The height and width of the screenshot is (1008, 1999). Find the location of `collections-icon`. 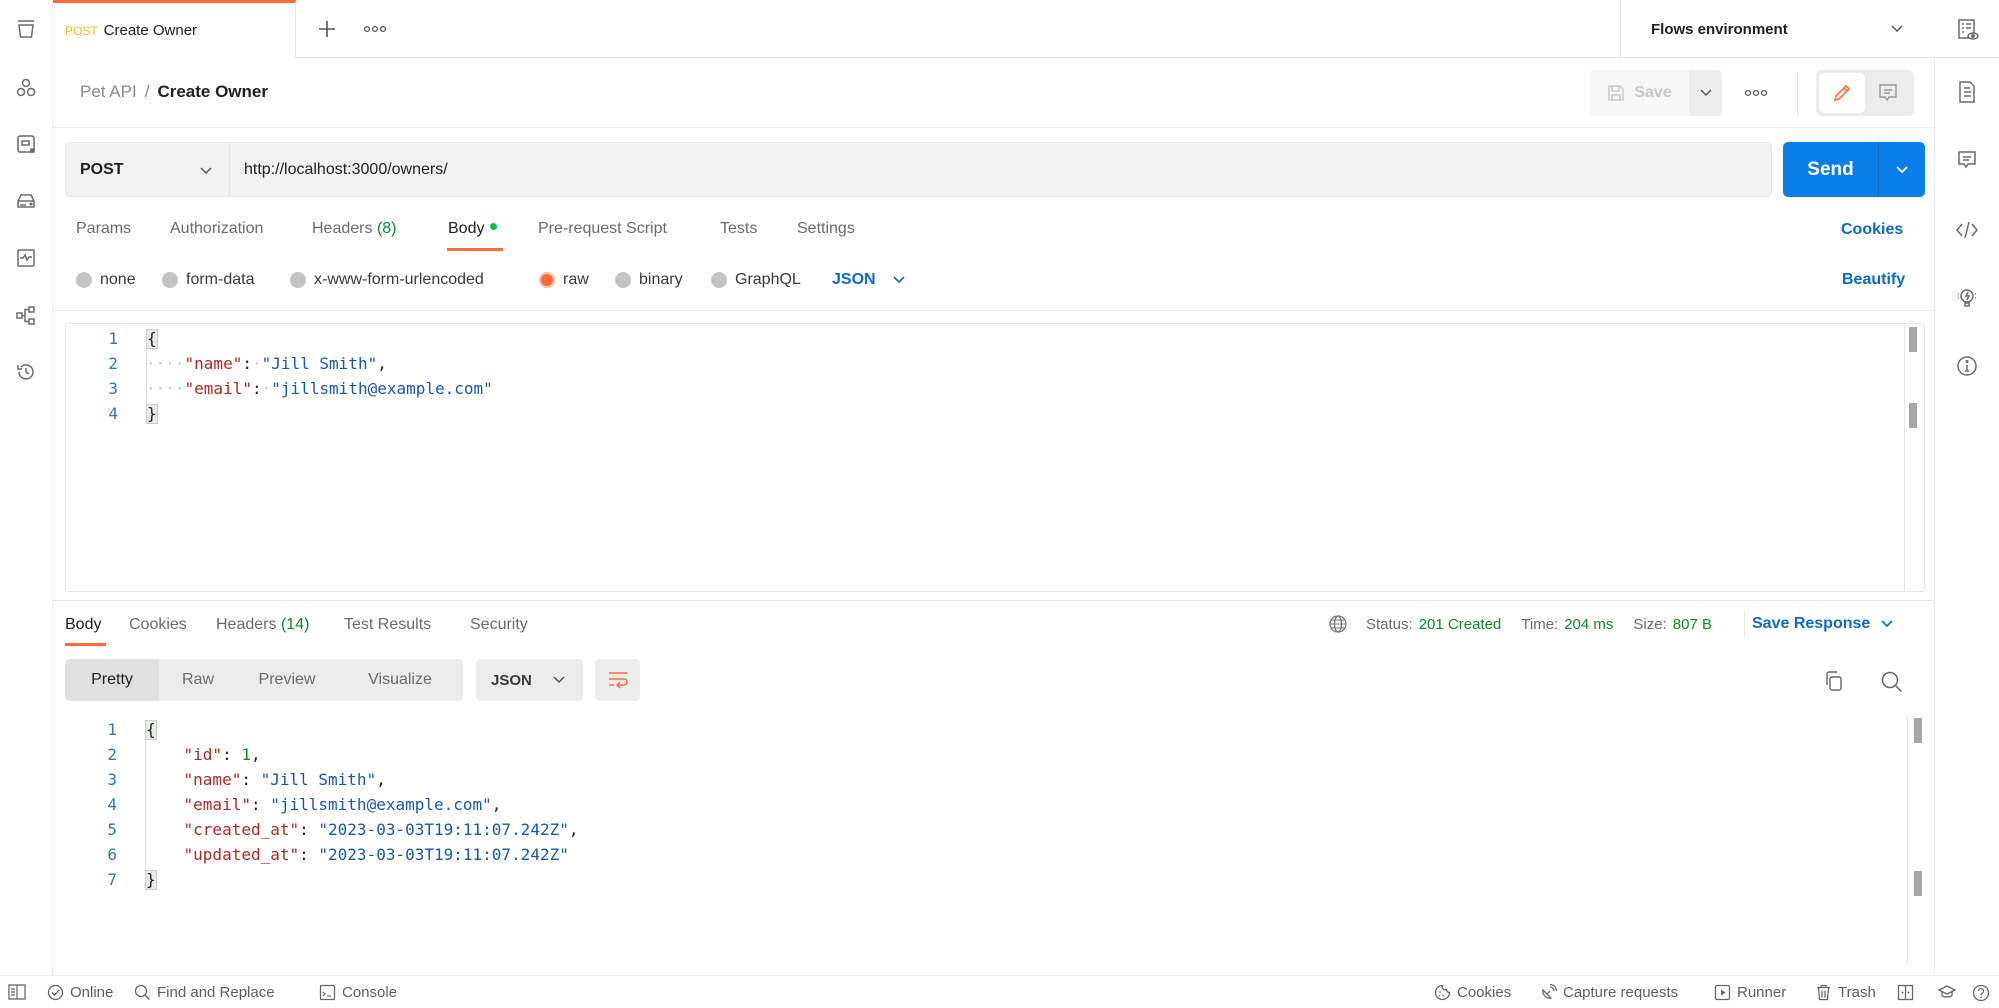

collections-icon is located at coordinates (26, 29).